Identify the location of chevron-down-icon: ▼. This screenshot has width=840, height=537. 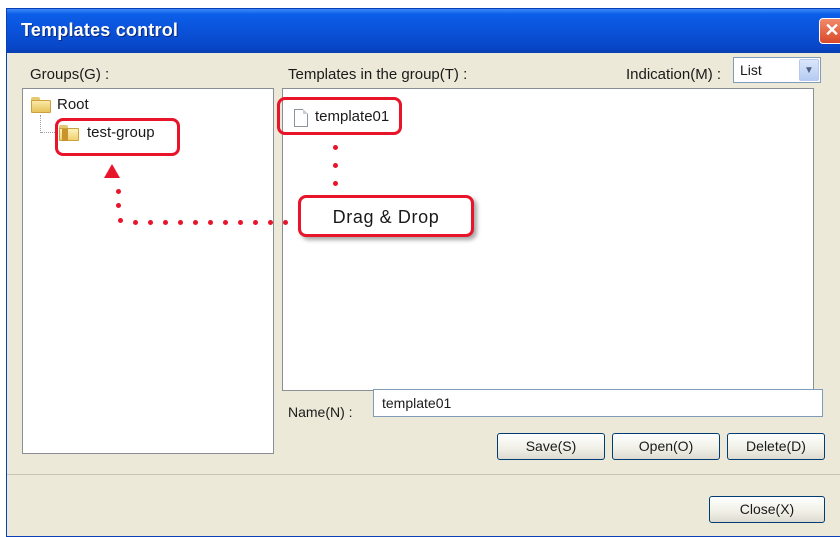
(809, 70).